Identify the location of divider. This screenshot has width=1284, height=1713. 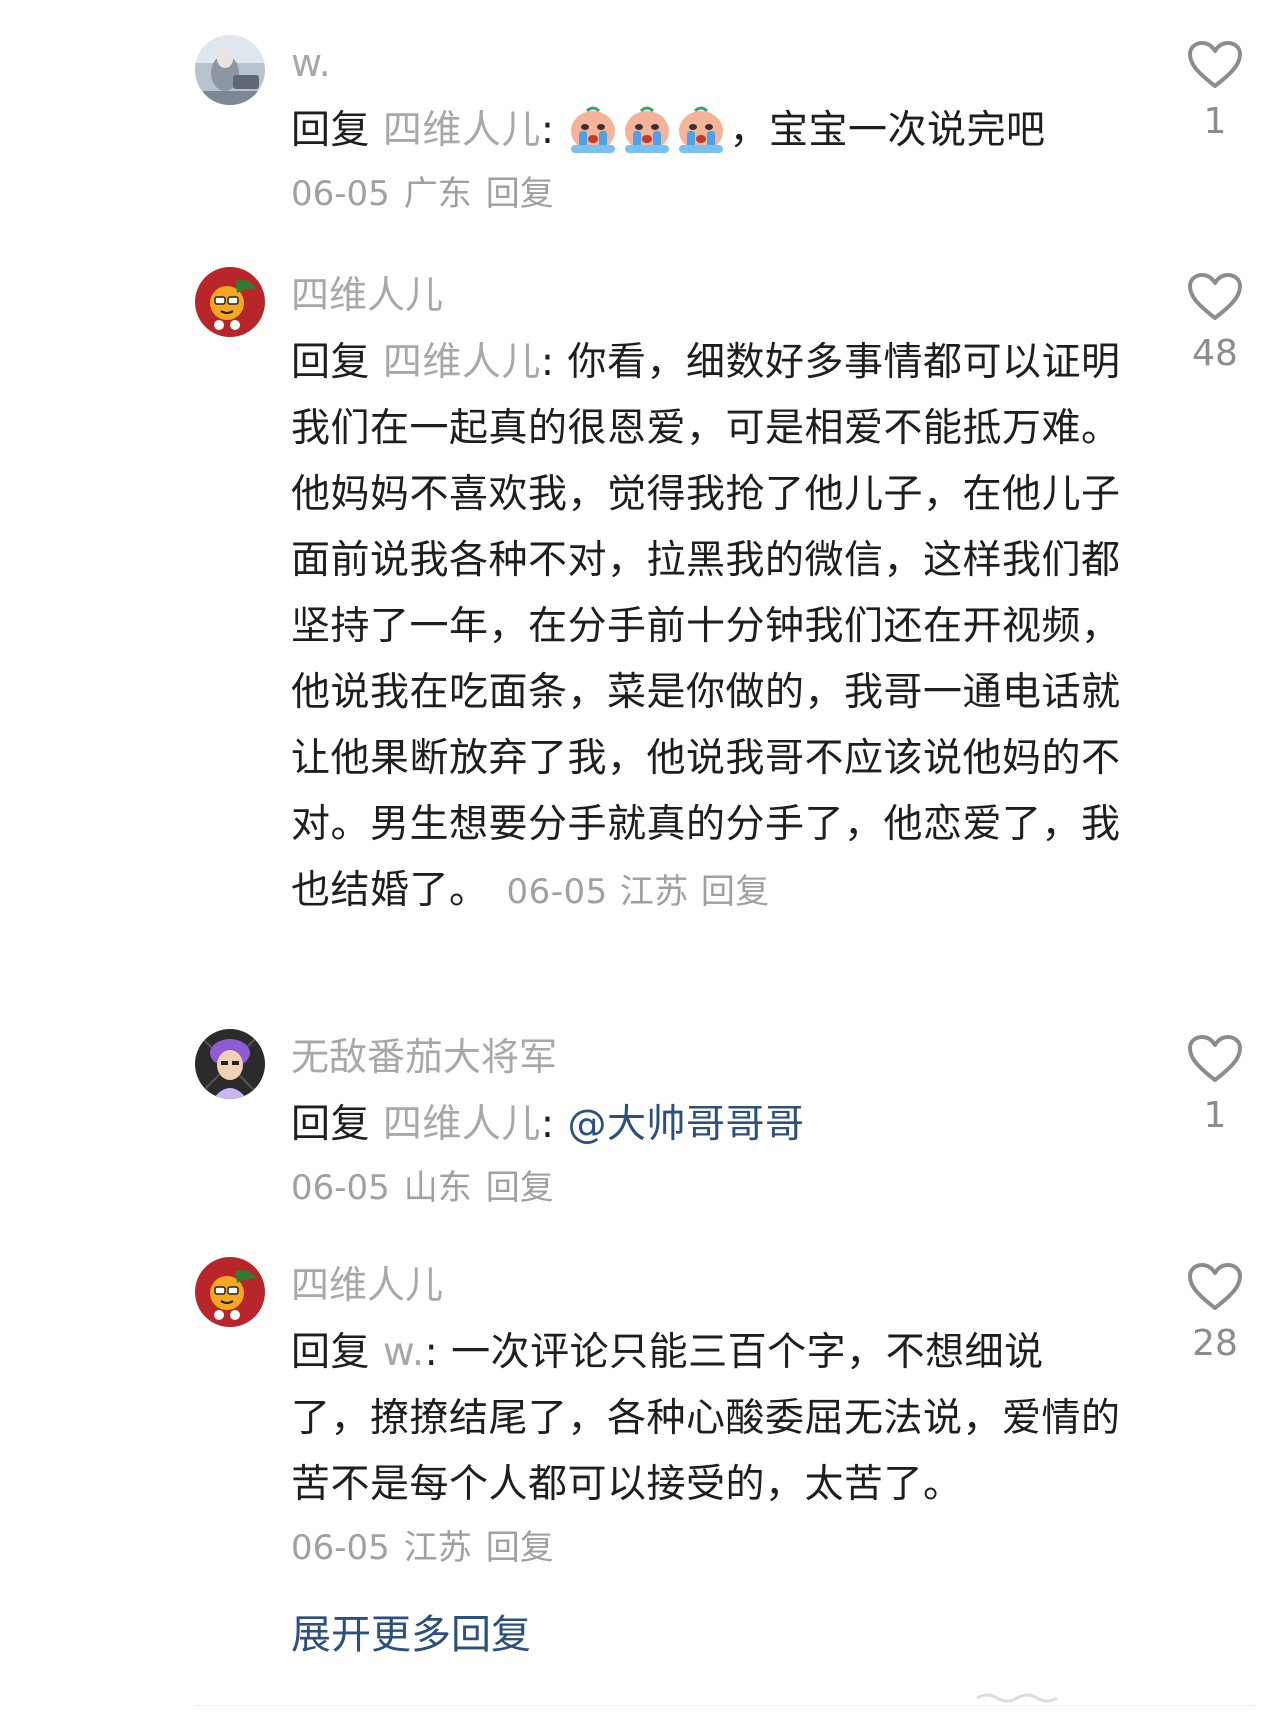
(725, 1705).